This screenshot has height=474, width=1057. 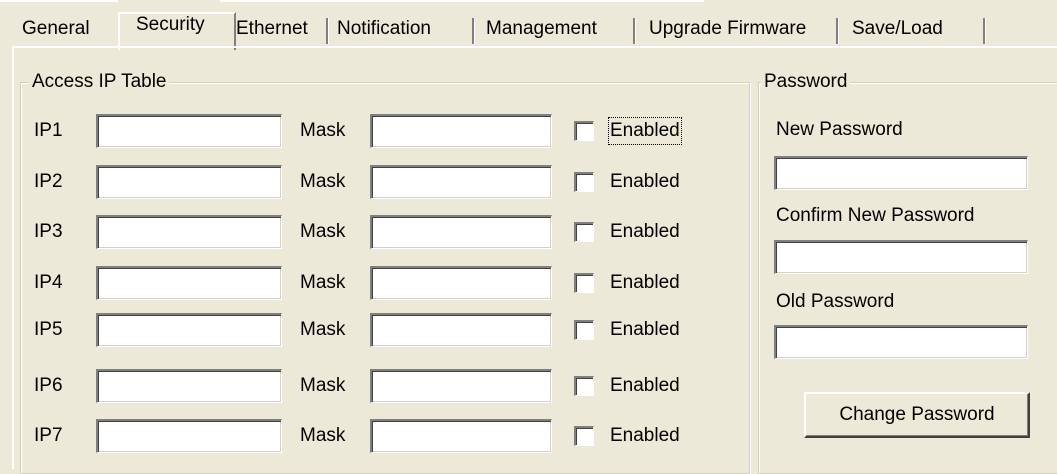 What do you see at coordinates (584, 283) in the screenshot?
I see `ip4-enabled-checkbox` at bounding box center [584, 283].